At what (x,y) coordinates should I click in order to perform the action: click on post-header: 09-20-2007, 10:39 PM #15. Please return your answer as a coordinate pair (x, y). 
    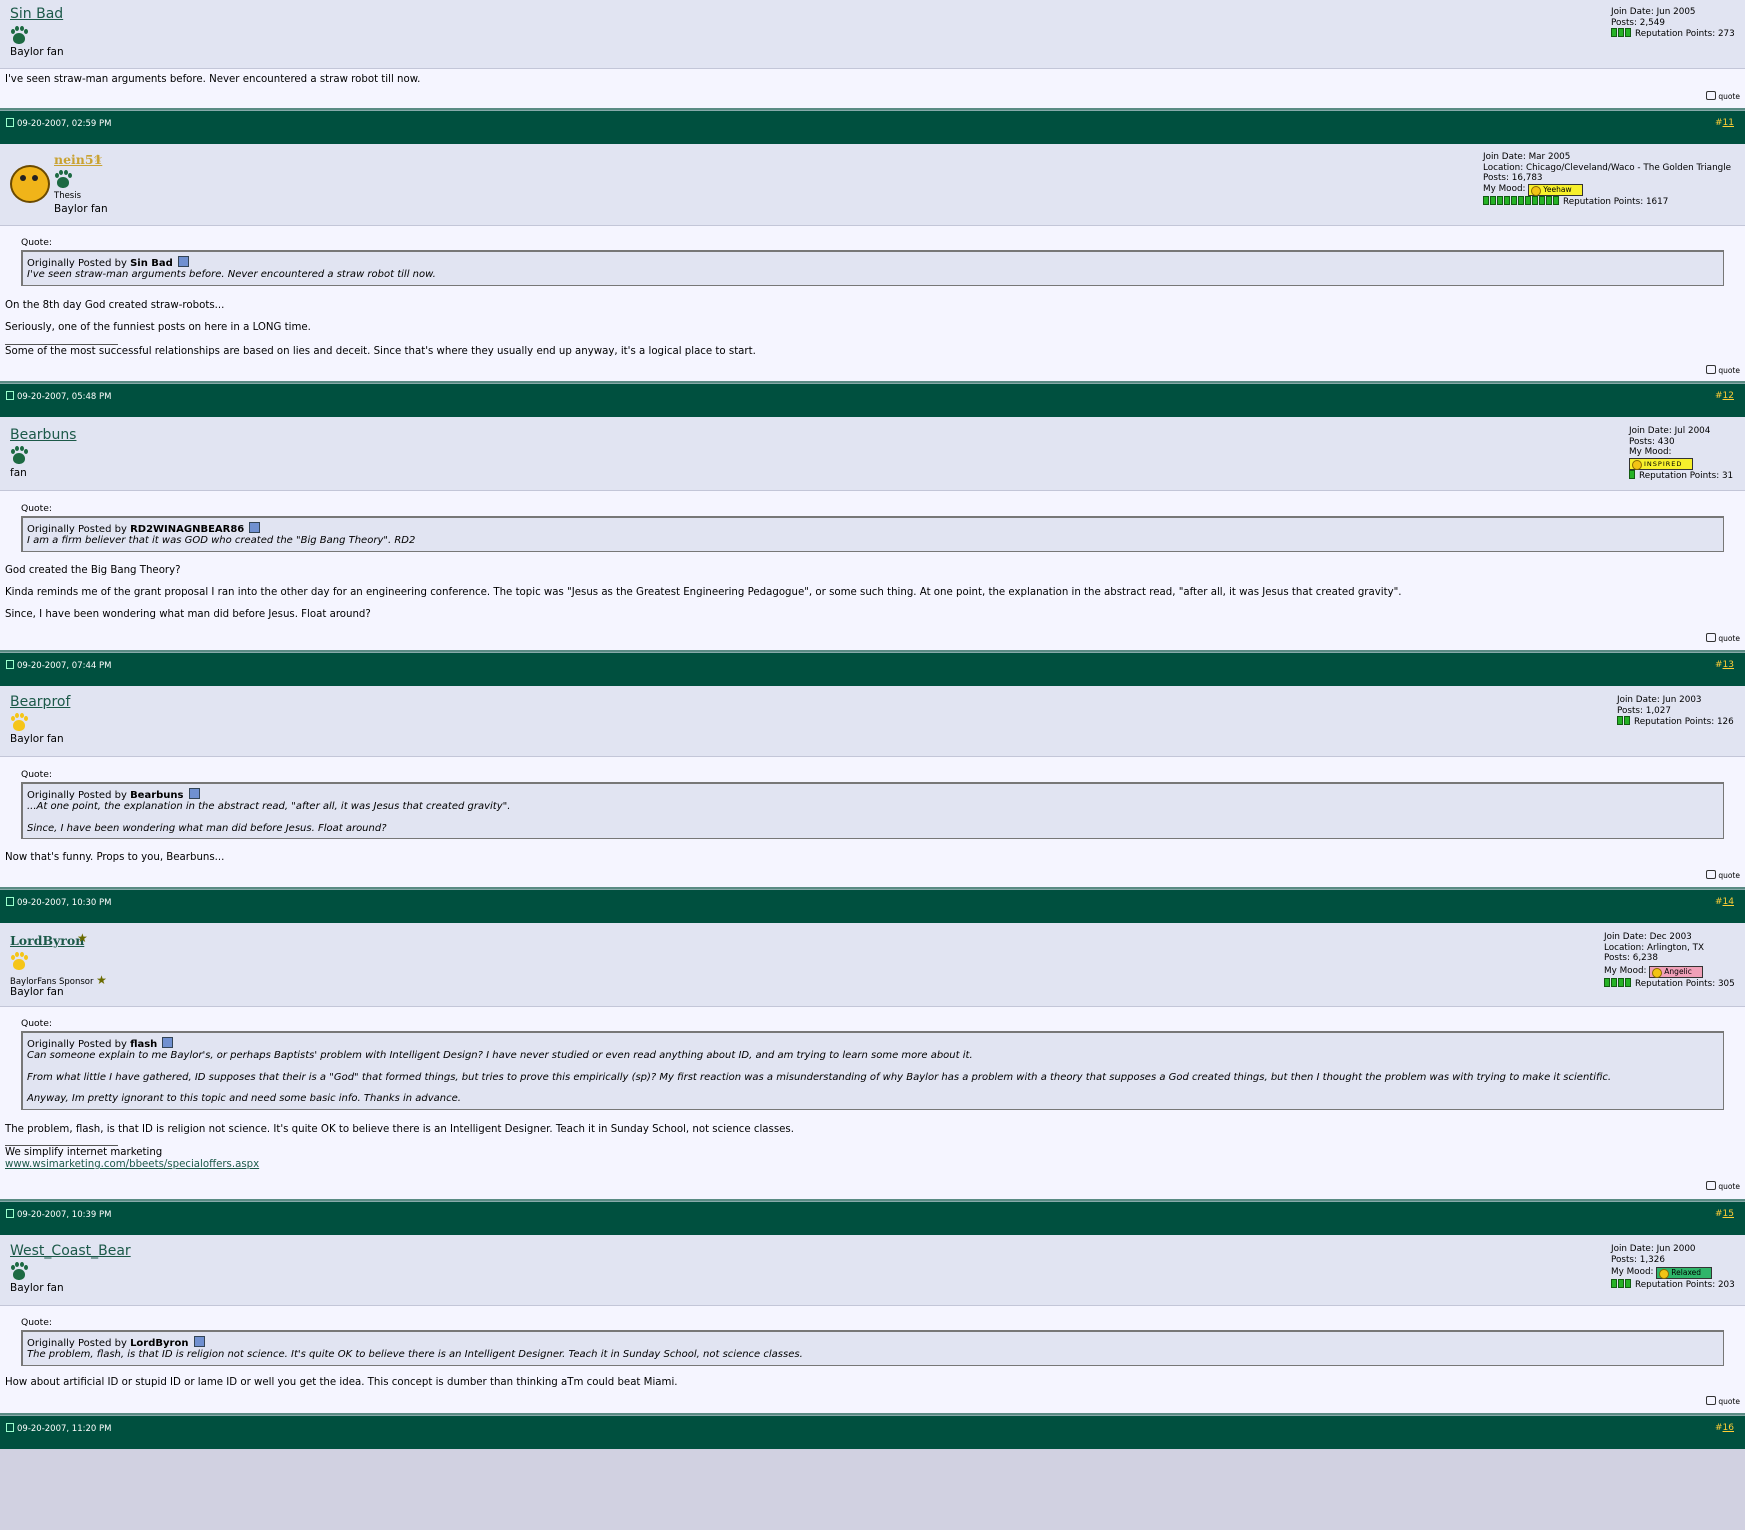
    Looking at the image, I should click on (872, 1218).